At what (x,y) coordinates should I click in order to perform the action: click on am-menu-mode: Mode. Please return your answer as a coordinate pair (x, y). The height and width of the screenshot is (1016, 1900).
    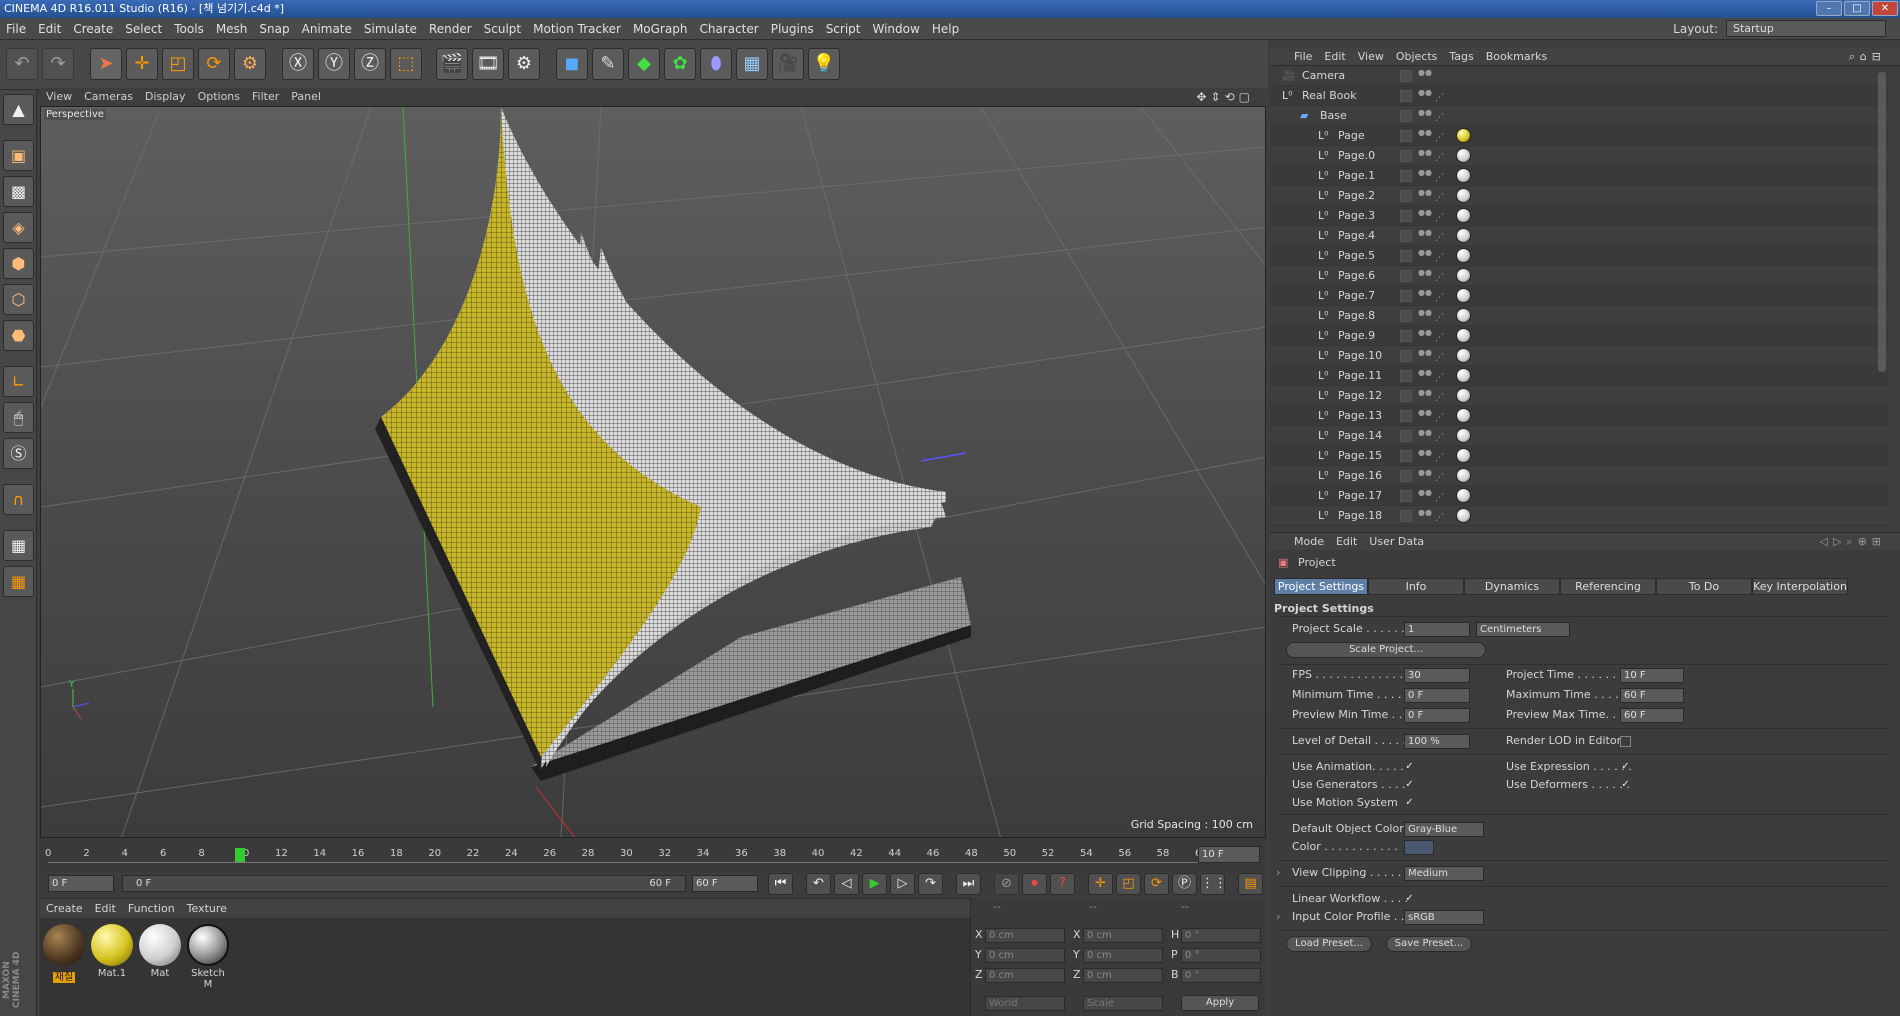
    Looking at the image, I should click on (1309, 542).